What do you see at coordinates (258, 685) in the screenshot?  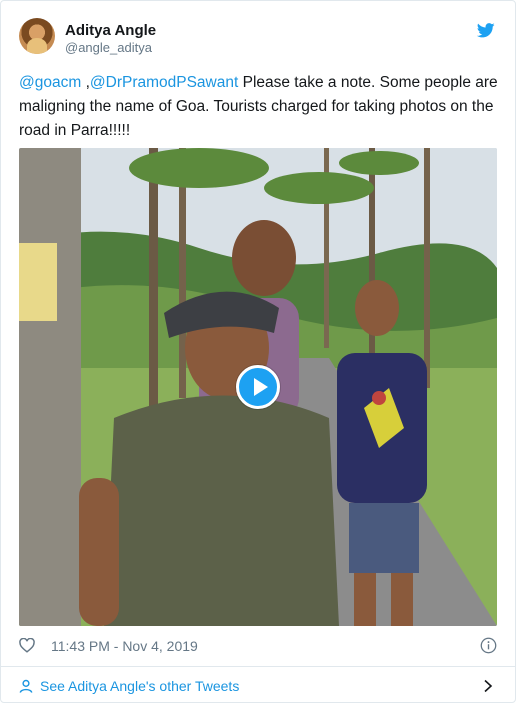 I see `tweet-footer: See Aditya Angle's other Tweets` at bounding box center [258, 685].